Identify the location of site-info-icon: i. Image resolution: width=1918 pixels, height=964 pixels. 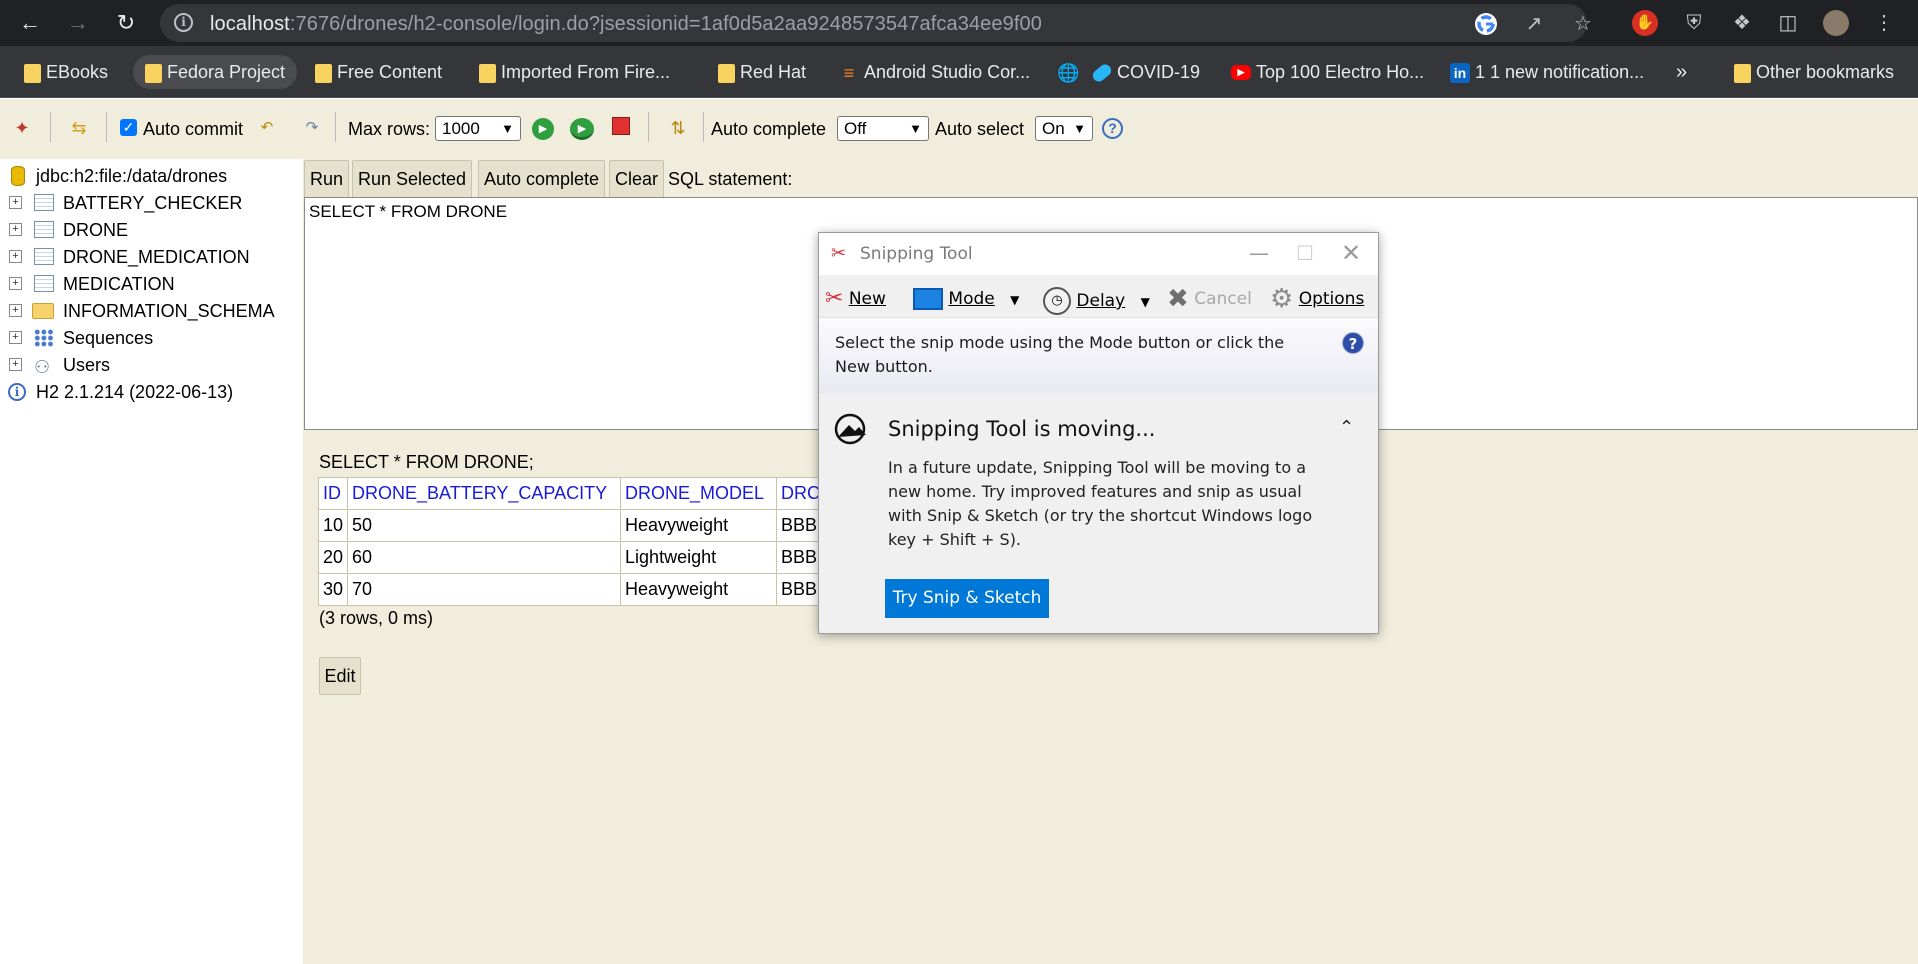
(183, 22).